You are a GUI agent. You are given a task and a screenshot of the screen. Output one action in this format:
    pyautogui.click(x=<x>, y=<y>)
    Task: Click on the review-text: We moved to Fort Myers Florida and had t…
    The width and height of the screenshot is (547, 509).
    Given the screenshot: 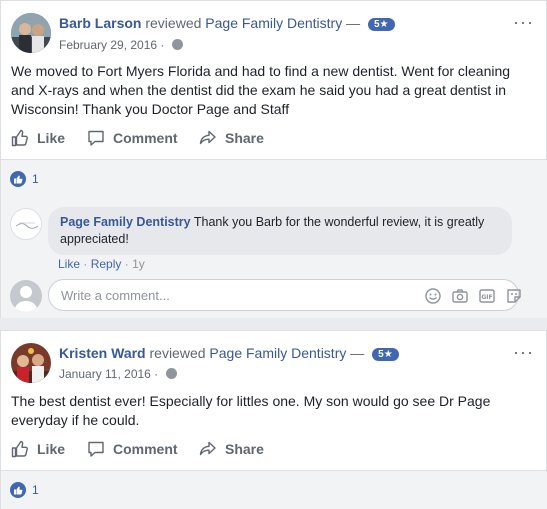 What is the action you would take?
    pyautogui.click(x=261, y=90)
    